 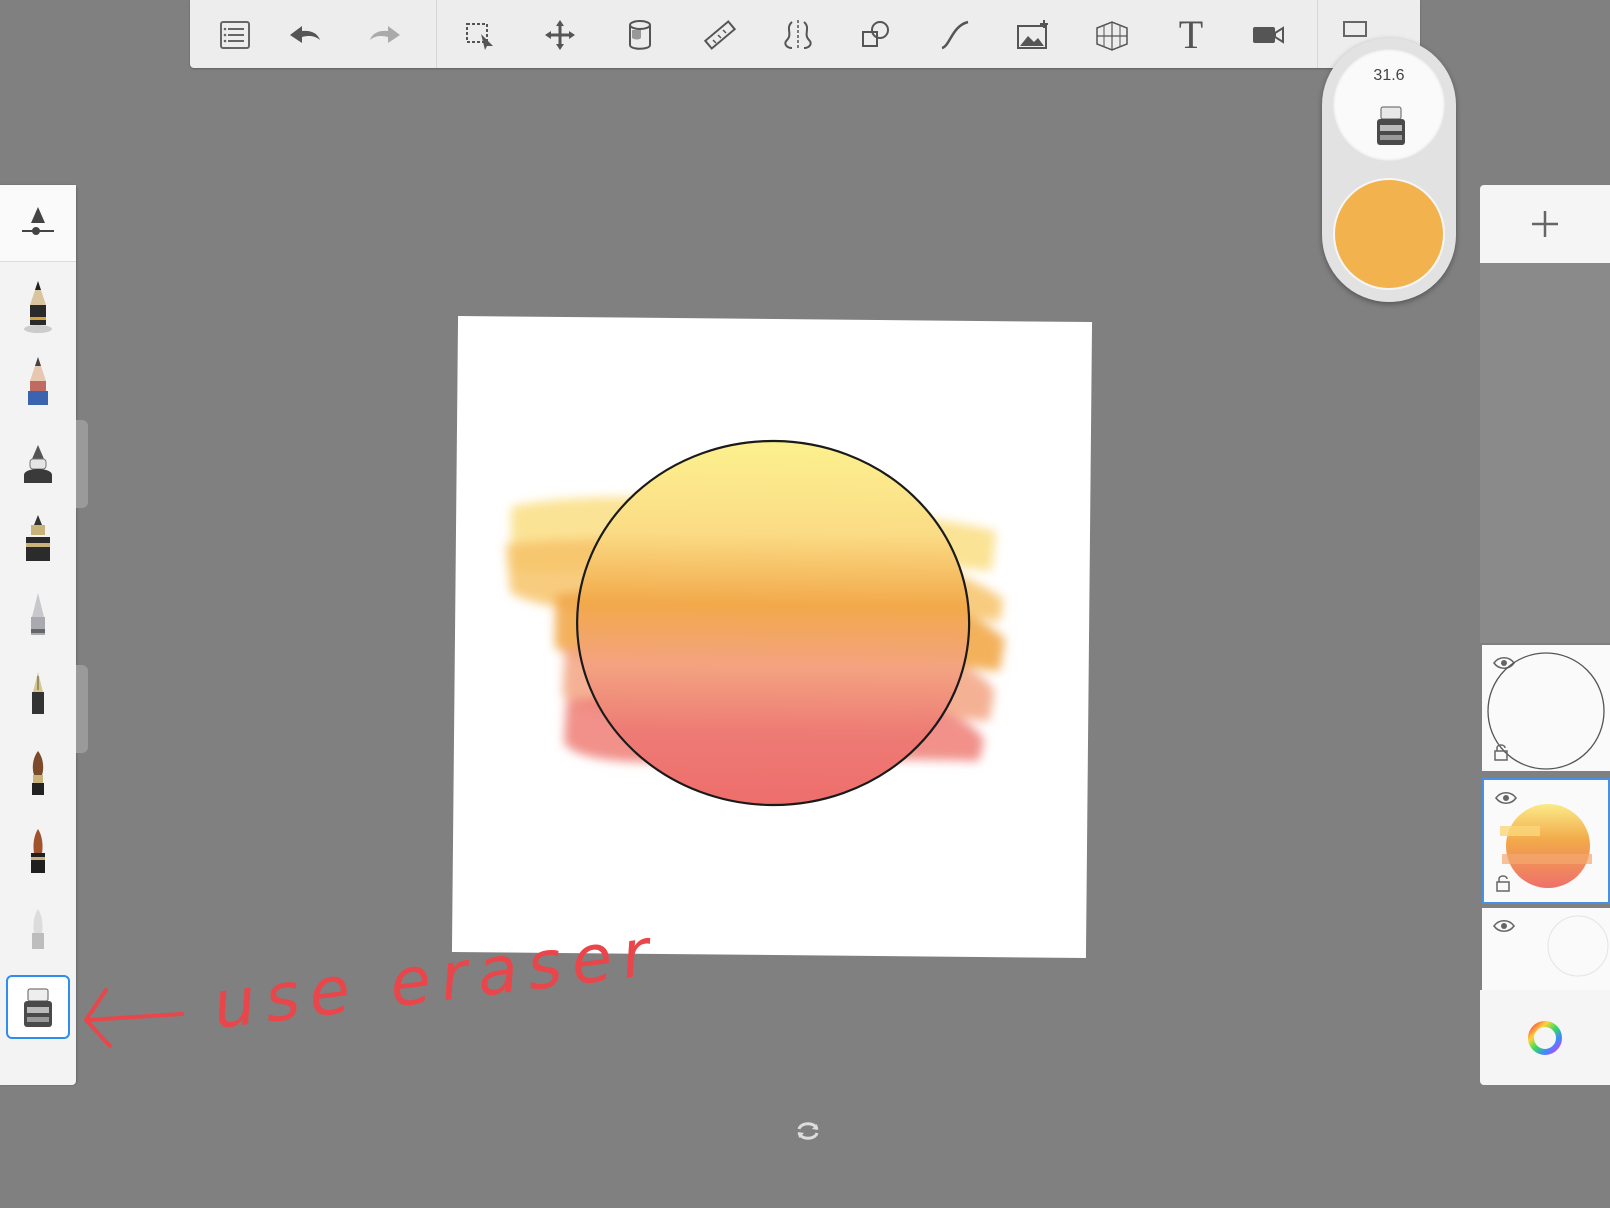 What do you see at coordinates (38, 614) in the screenshot?
I see `airbrush-icon` at bounding box center [38, 614].